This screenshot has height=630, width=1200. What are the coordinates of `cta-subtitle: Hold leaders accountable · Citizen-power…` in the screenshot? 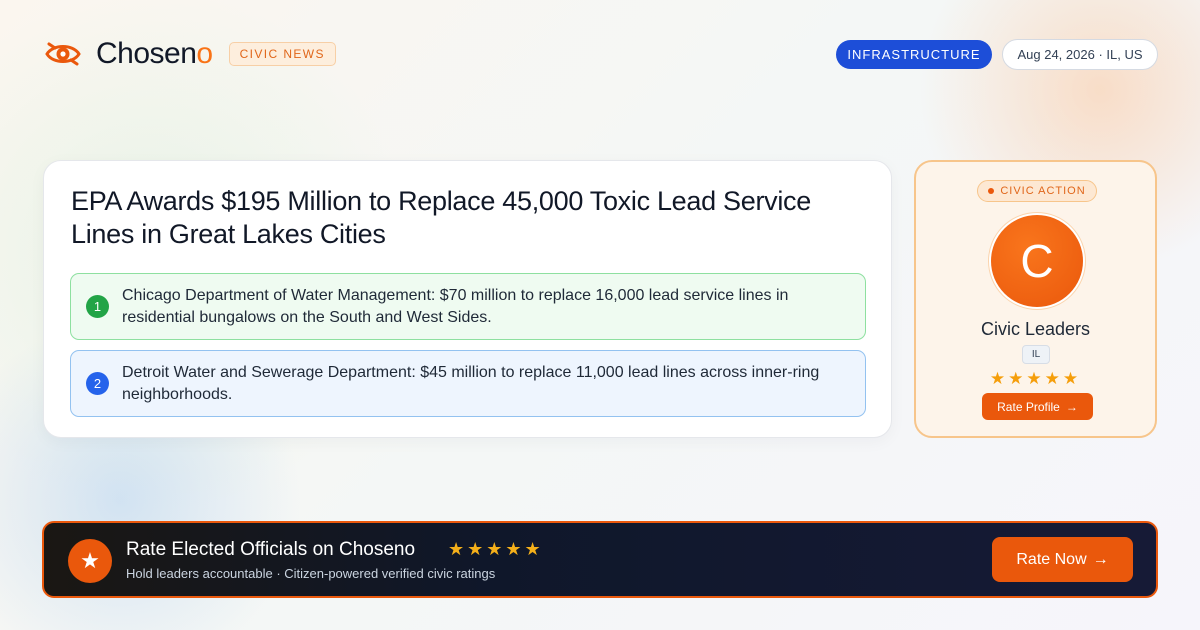 It's located at (311, 573).